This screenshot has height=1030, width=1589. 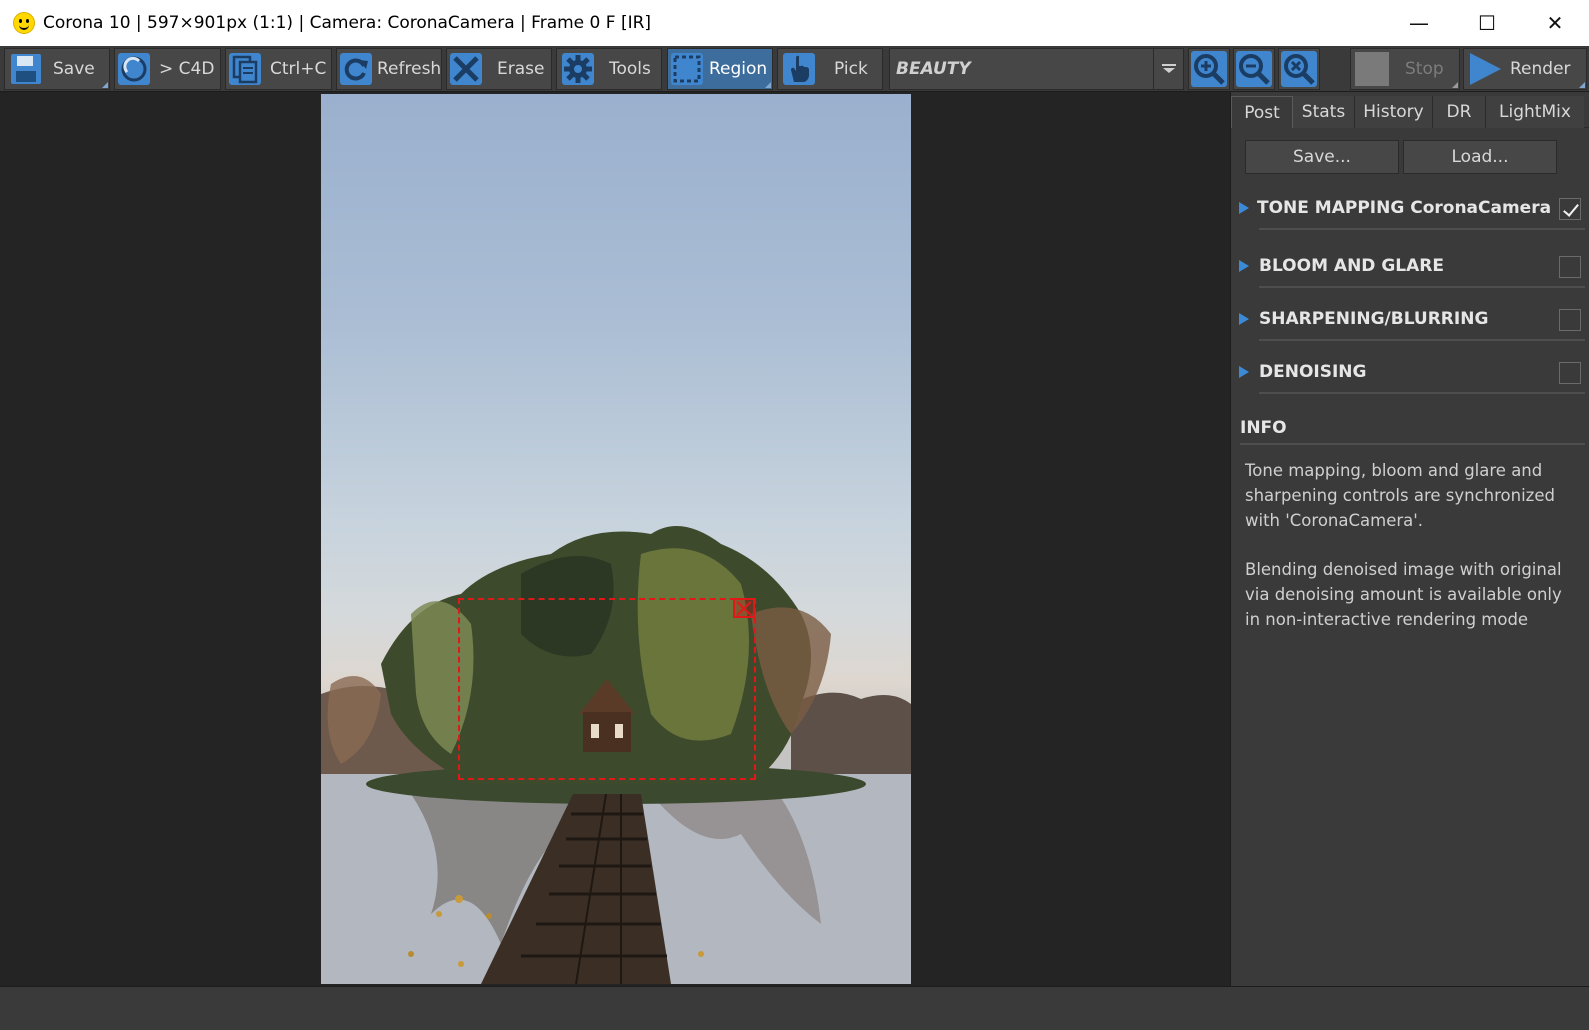 I want to click on tab-history: History, so click(x=1394, y=112).